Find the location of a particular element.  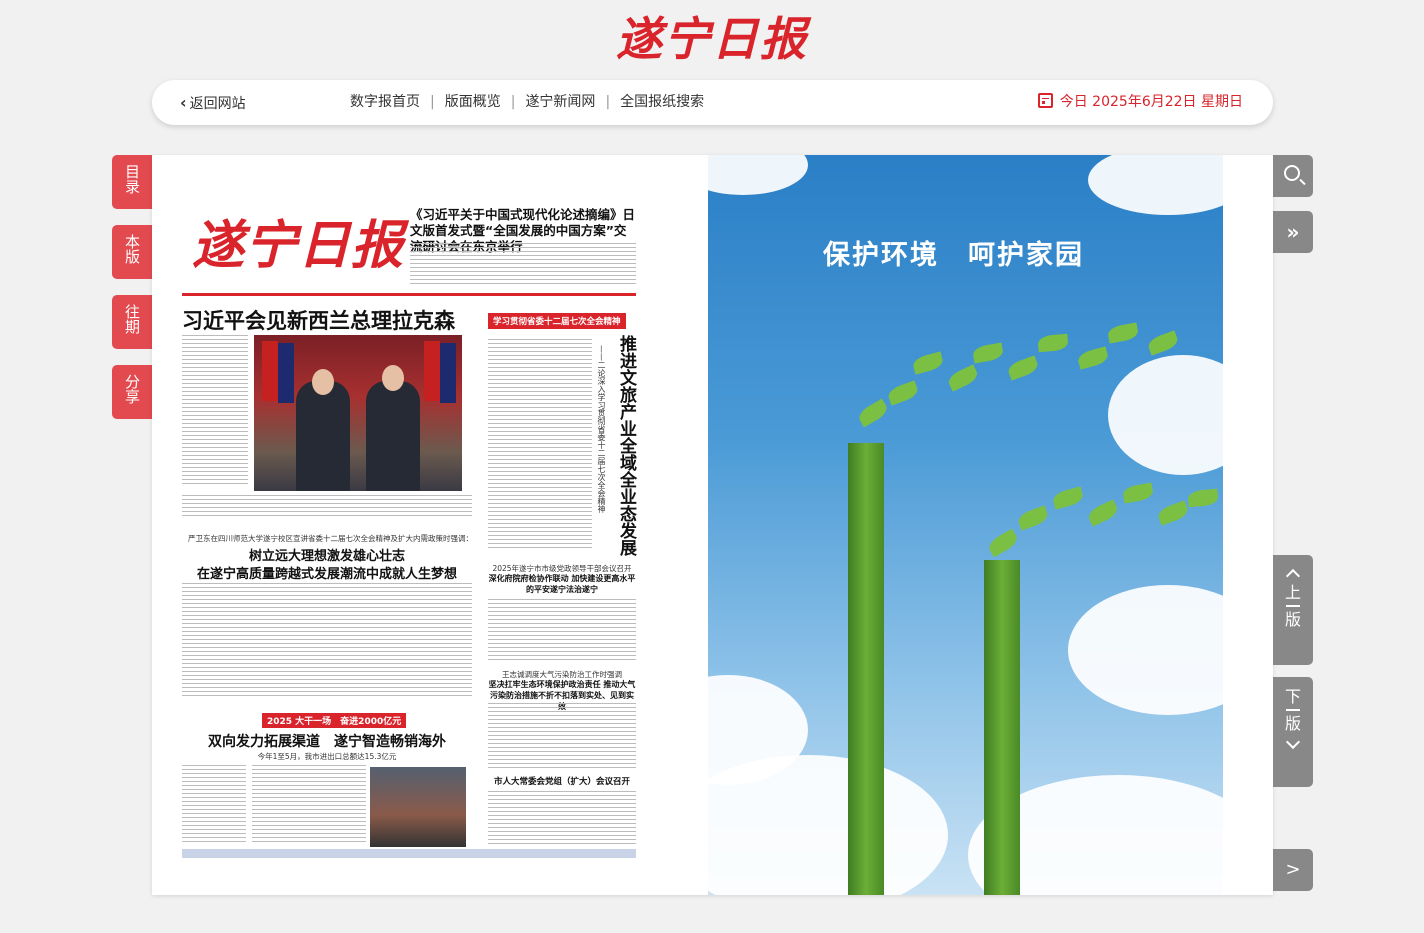

search-button is located at coordinates (1293, 176).